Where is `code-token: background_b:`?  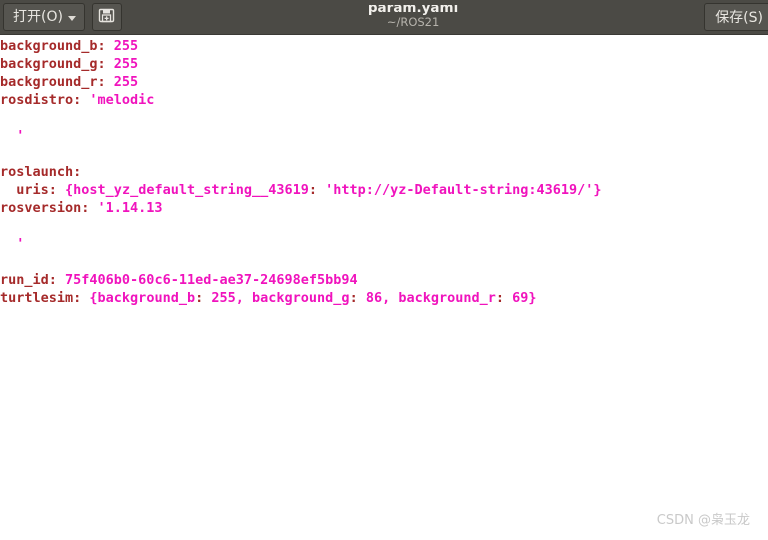 code-token: background_b: is located at coordinates (53, 46).